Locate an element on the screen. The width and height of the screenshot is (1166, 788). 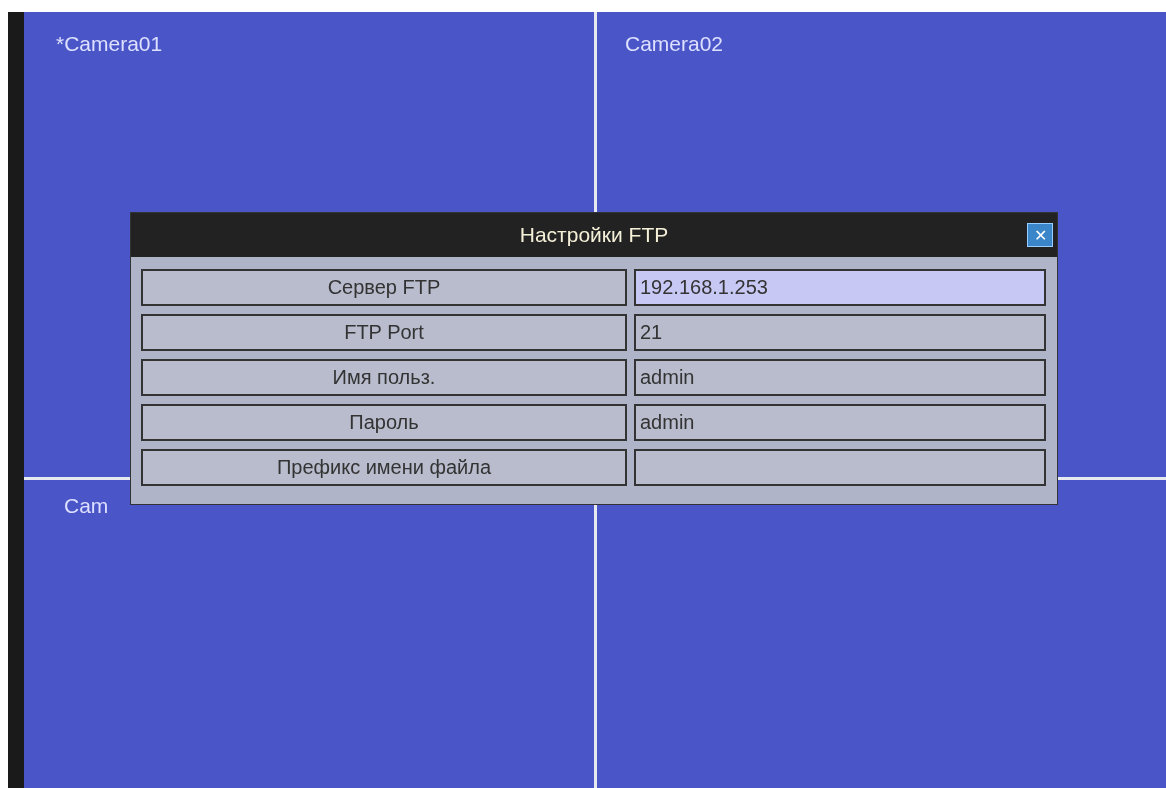
camera-label: Camera02 is located at coordinates (674, 43).